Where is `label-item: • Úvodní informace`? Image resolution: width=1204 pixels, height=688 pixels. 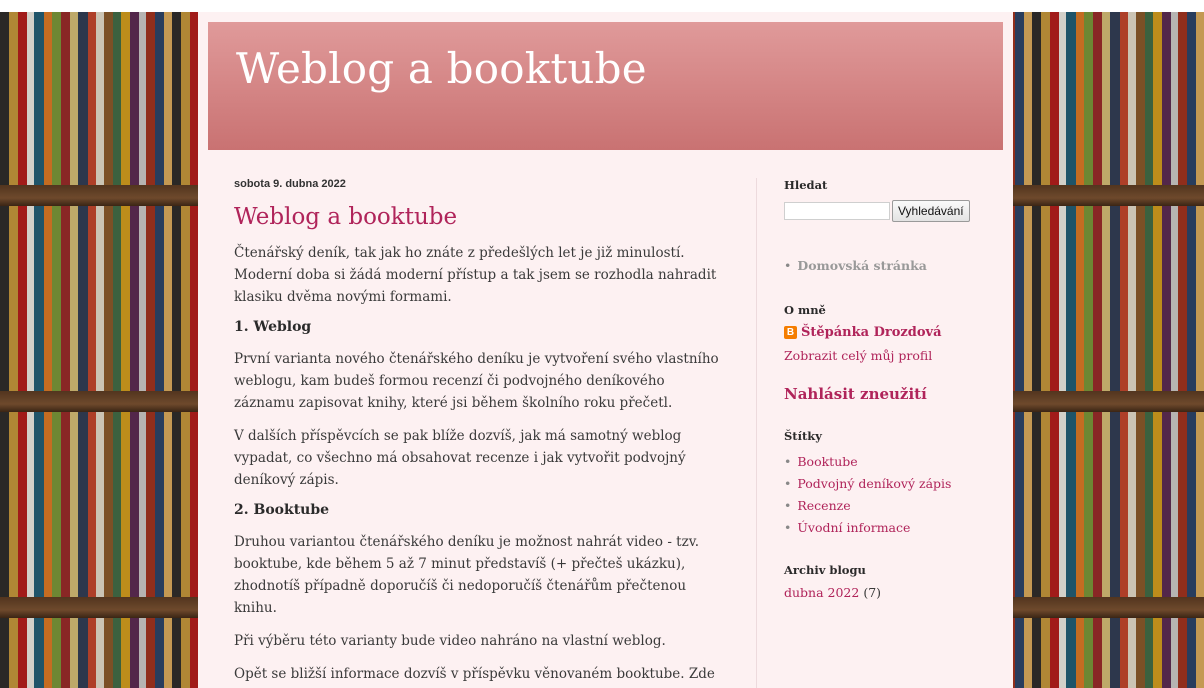 label-item: • Úvodní informace is located at coordinates (884, 528).